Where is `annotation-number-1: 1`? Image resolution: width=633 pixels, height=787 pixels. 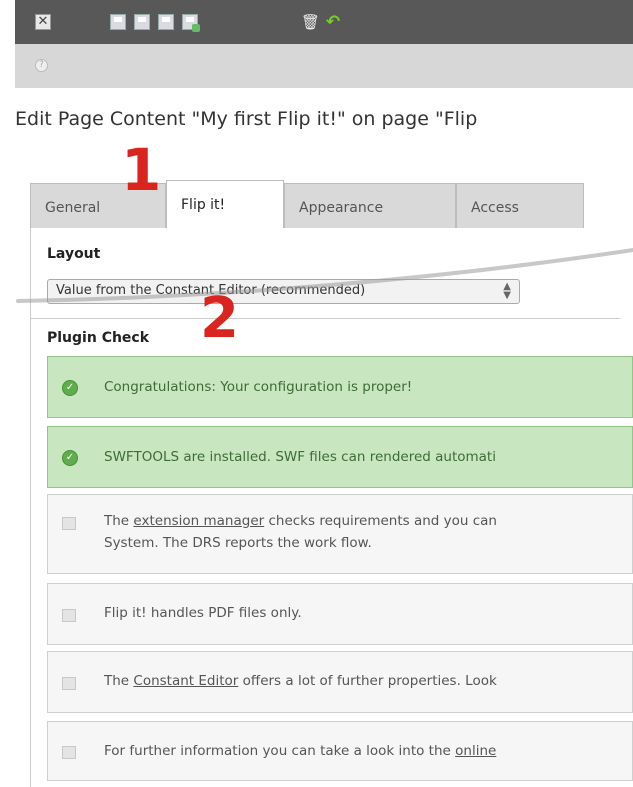 annotation-number-1: 1 is located at coordinates (141, 170).